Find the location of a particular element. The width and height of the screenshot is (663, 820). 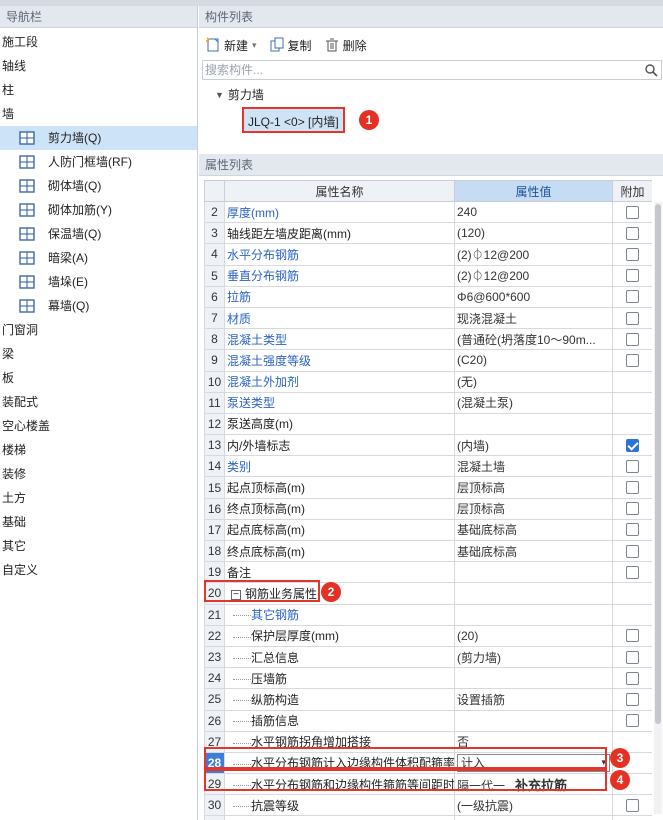

property-row: 4 水平分布钢筋 (2)⏀12@200 is located at coordinates (428, 254).